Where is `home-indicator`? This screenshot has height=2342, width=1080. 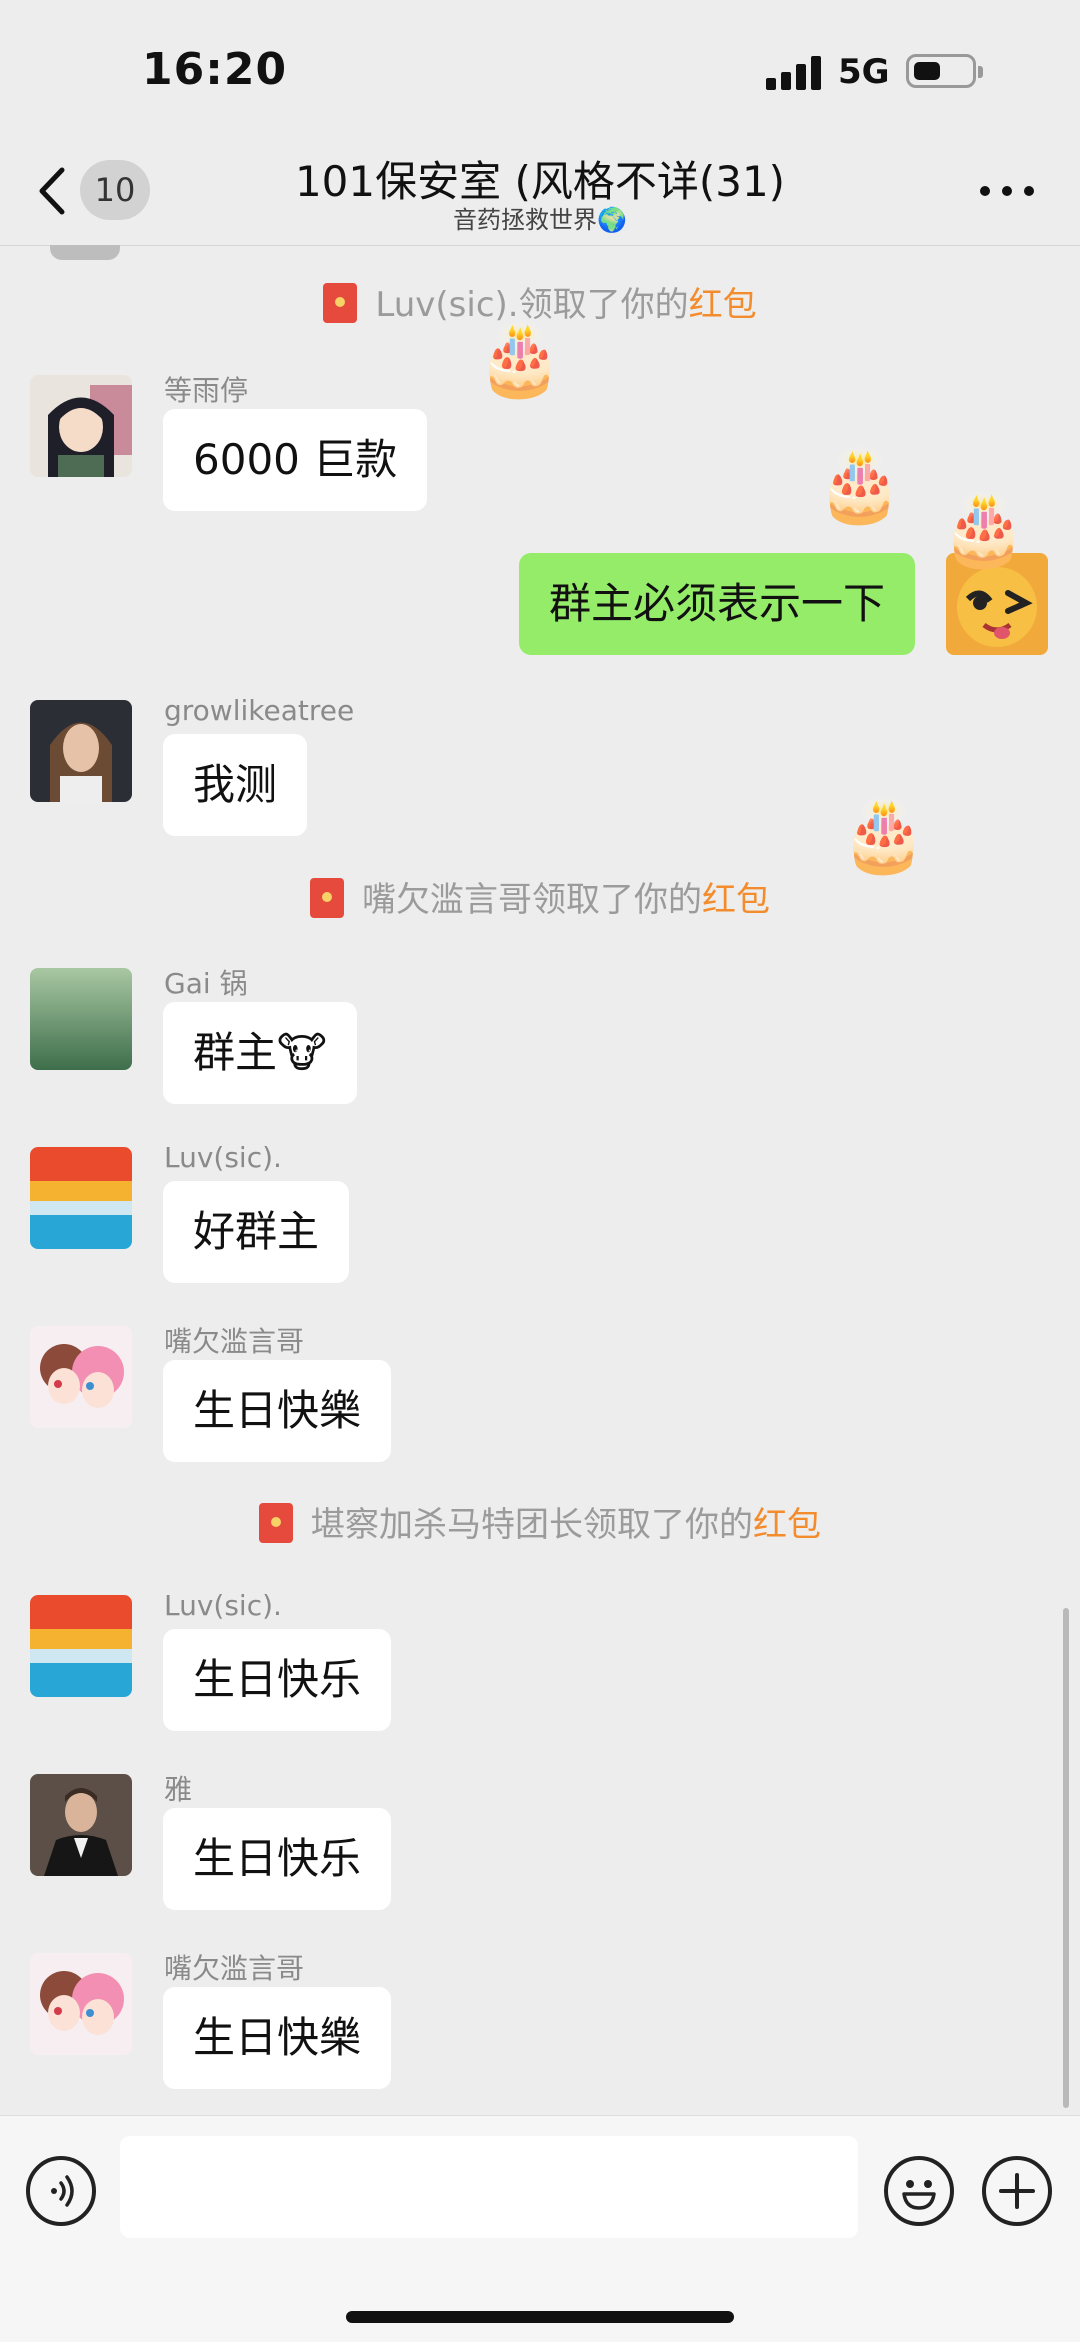
home-indicator is located at coordinates (540, 2317).